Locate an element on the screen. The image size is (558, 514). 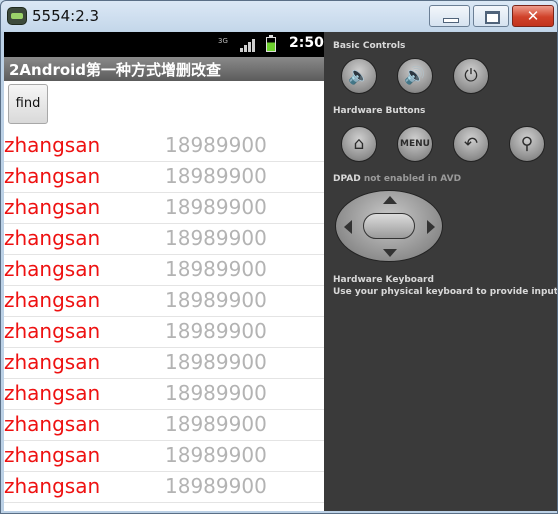
power-icon: ⏻ is located at coordinates (471, 76).